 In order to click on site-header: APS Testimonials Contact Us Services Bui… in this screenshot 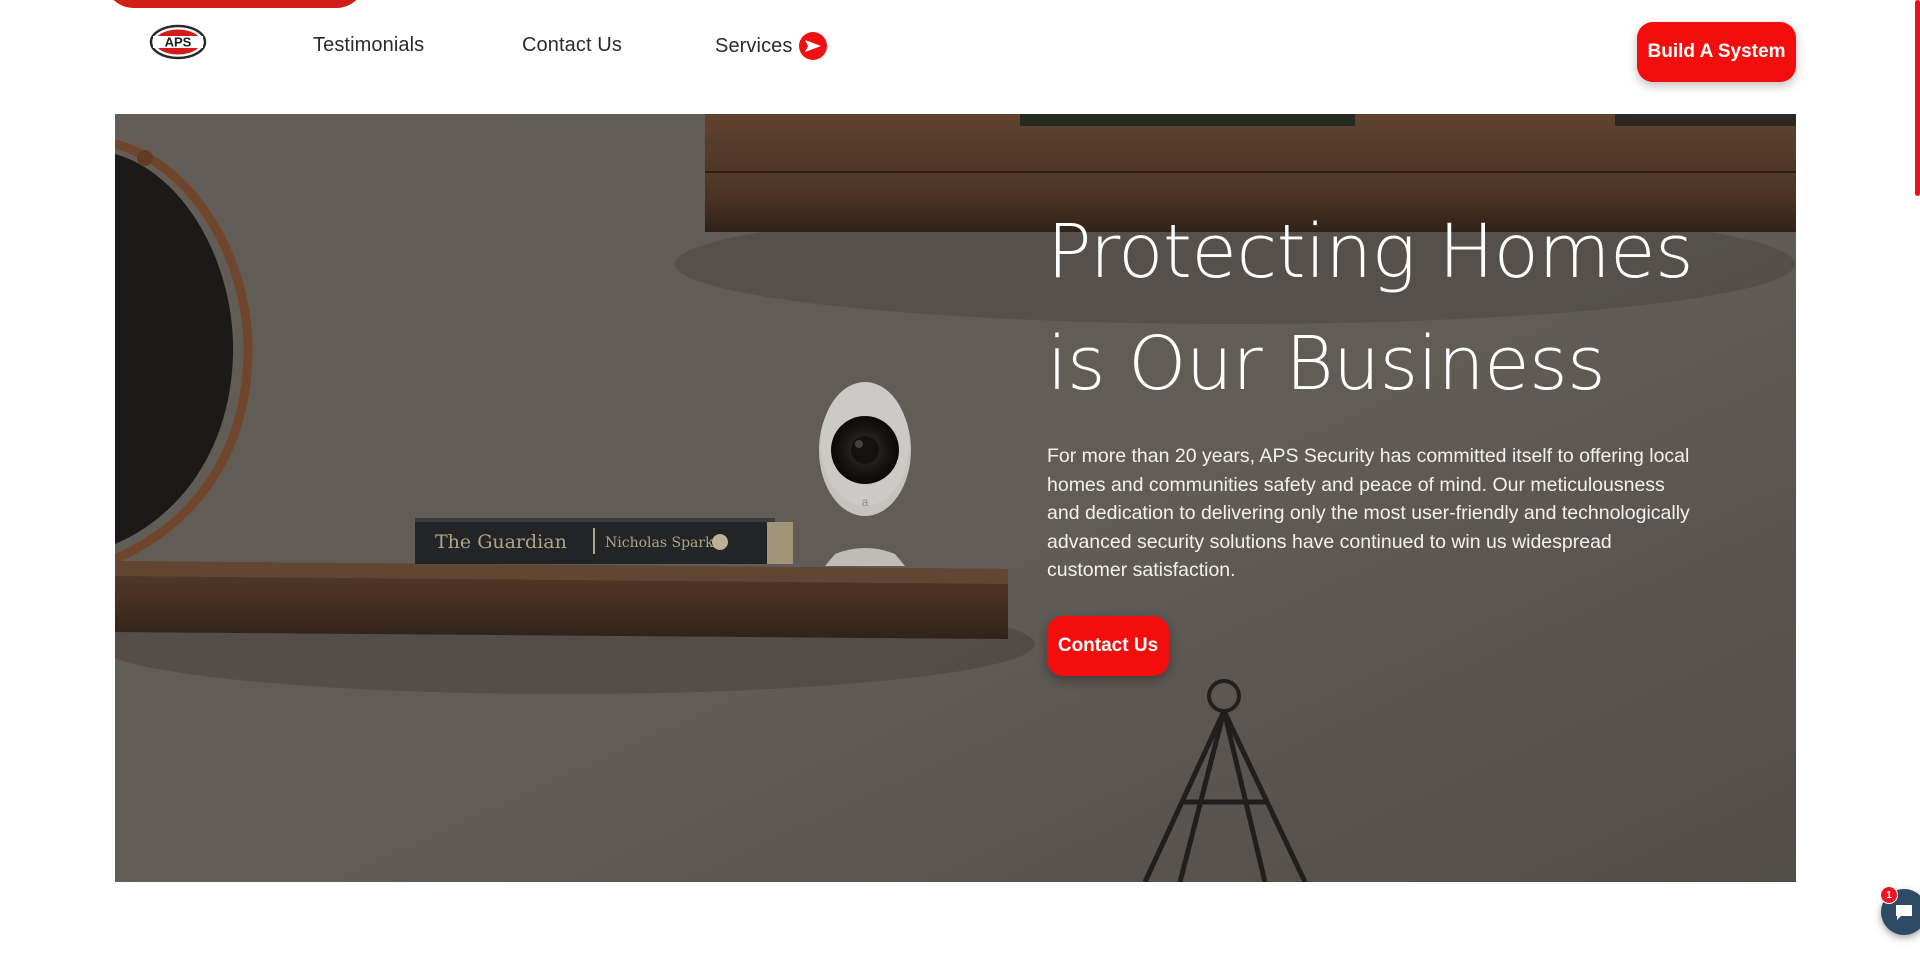, I will do `click(960, 50)`.